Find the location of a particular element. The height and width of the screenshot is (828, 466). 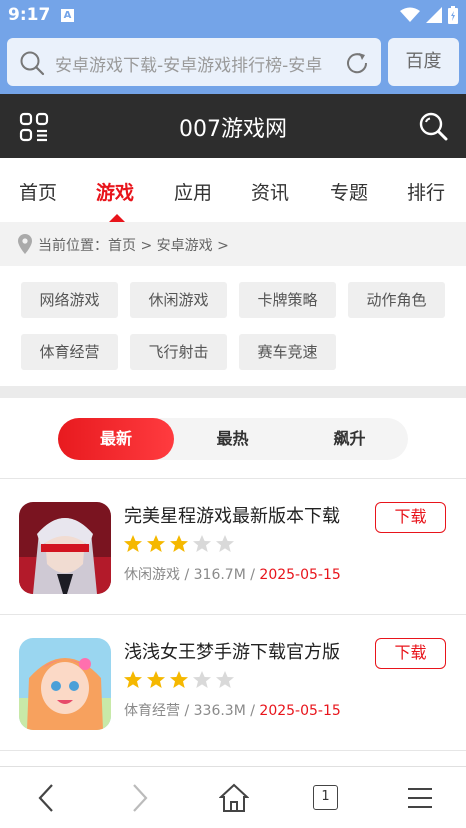

section-divider is located at coordinates (233, 392).